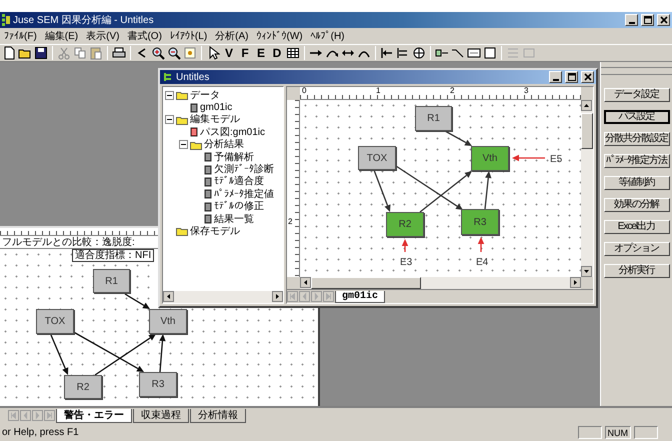  Describe the element at coordinates (189, 36) in the screenshot. I see `menu-item: ﾚｲｱｳﾄ(L)` at that location.